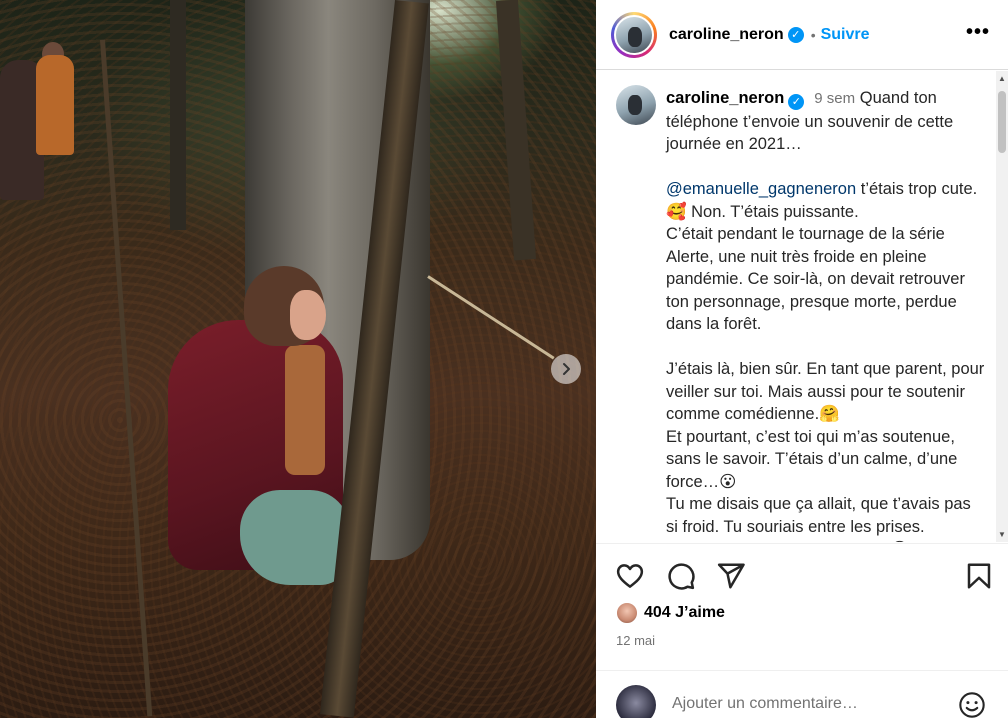  I want to click on scroll-down-icon: ▼, so click(1002, 534).